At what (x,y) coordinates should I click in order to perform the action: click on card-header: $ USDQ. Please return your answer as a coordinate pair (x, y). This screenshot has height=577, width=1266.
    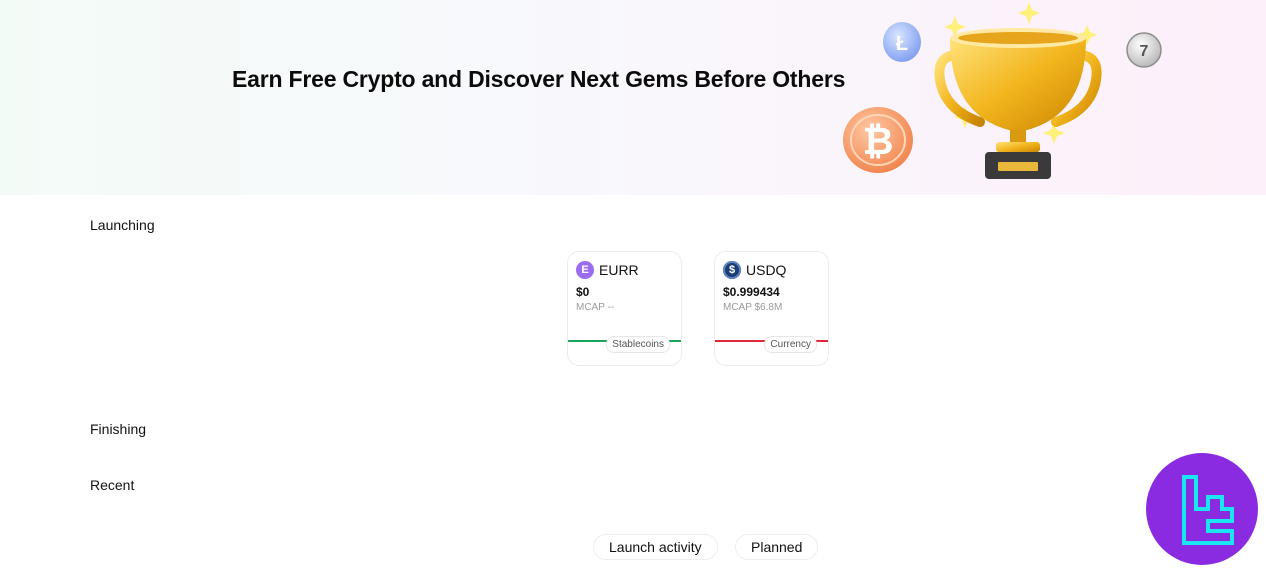
    Looking at the image, I should click on (754, 270).